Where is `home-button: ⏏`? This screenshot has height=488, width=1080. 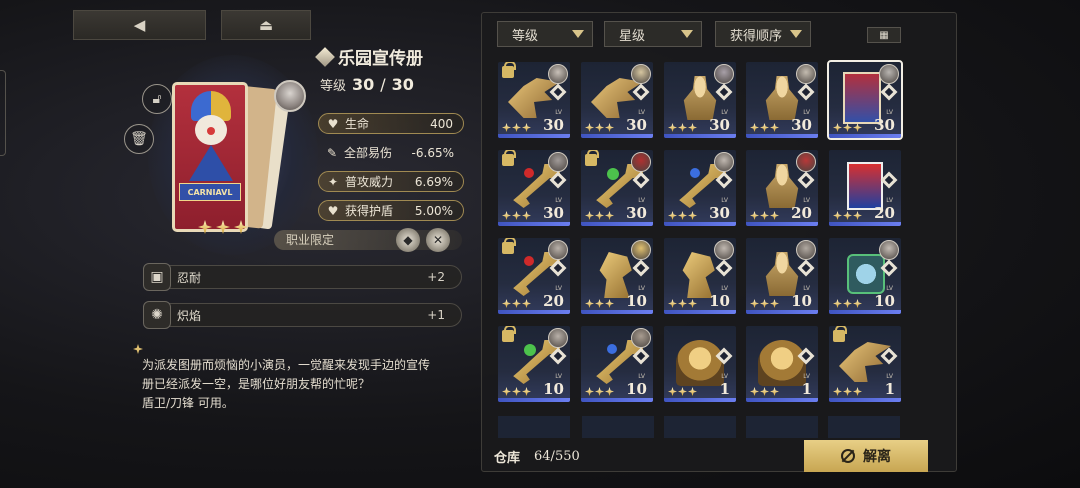
home-button: ⏏ is located at coordinates (266, 25).